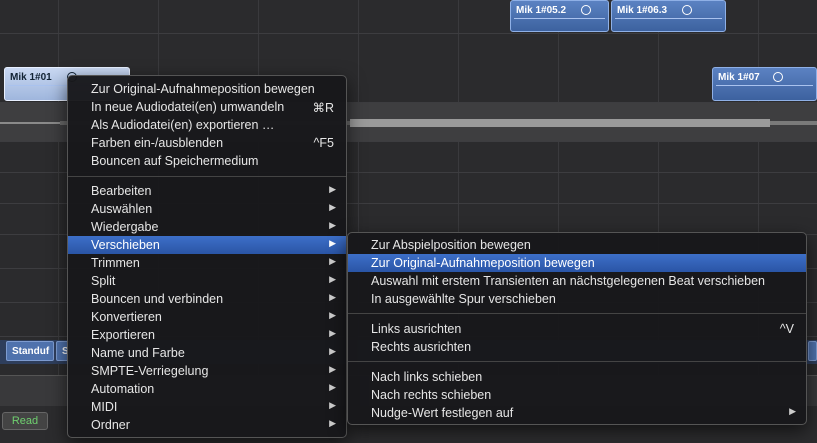 This screenshot has width=817, height=443. Describe the element at coordinates (207, 353) in the screenshot. I see `menu-item-name-und-farbe: Name und Farbe ▶` at that location.